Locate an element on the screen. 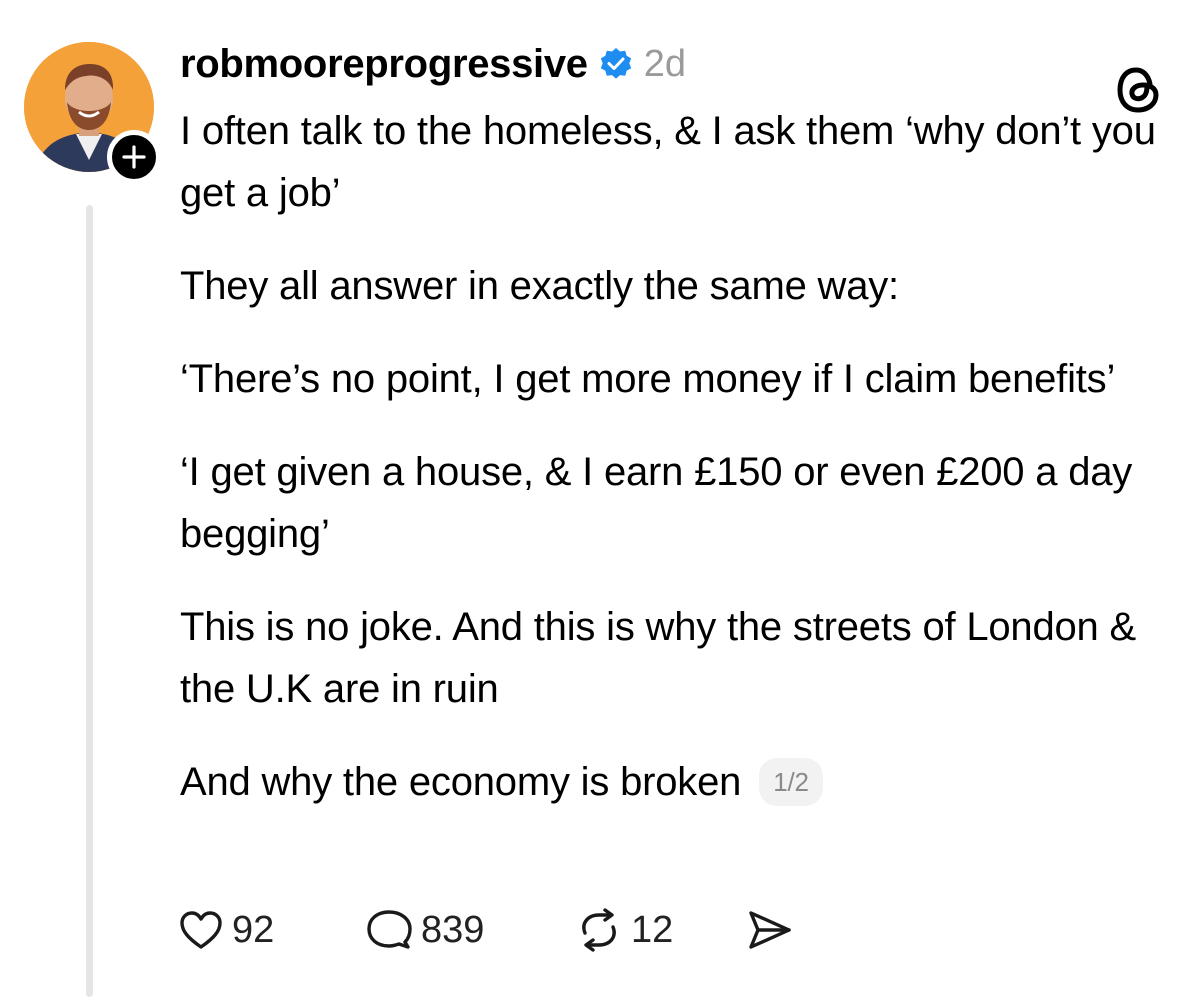  post-timestamp: 2d is located at coordinates (665, 63).